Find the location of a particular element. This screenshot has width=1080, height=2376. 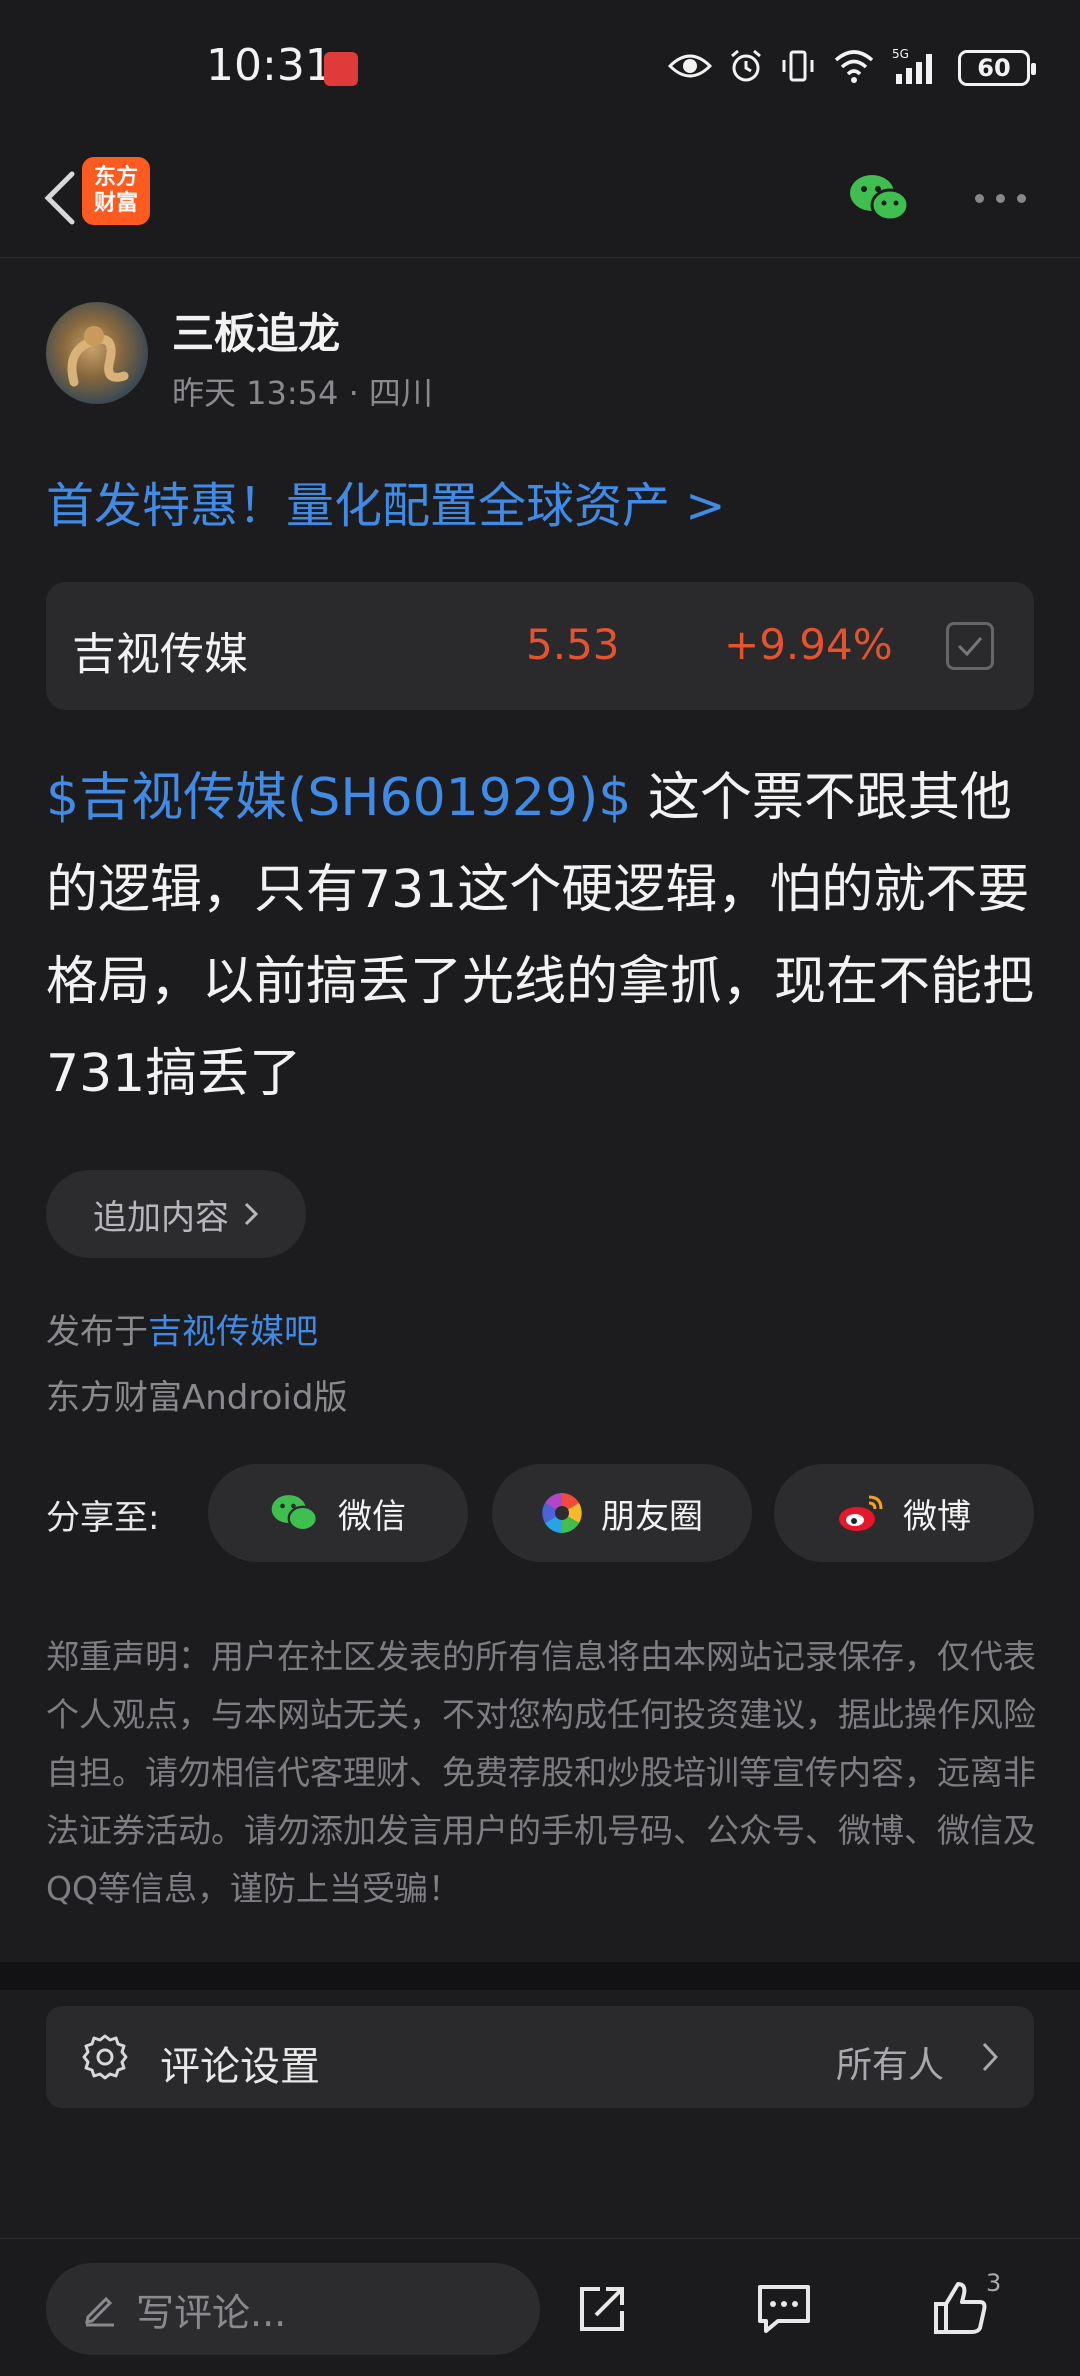

signal-icon: 5G is located at coordinates (917, 68).